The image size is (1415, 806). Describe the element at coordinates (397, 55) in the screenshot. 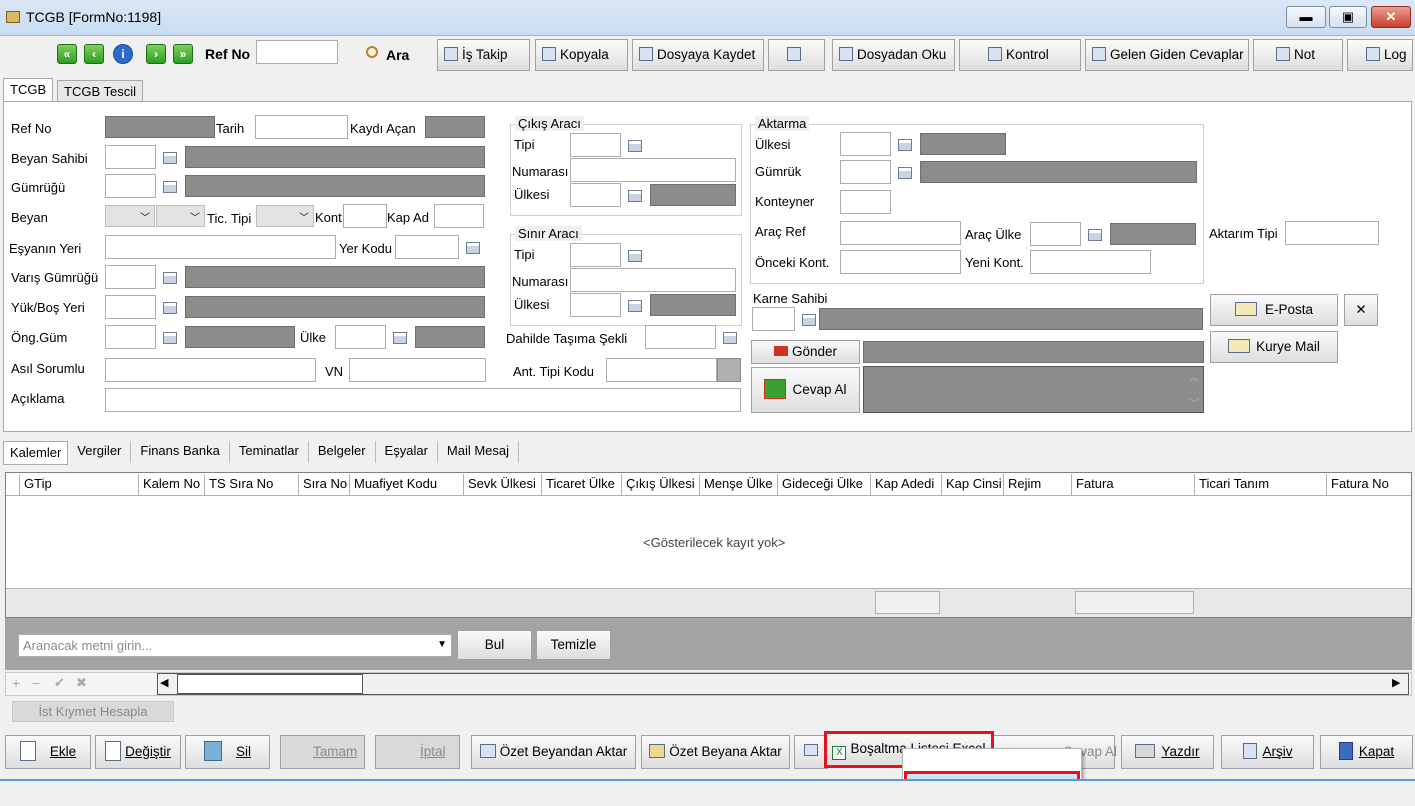

I see `ara-button: Ara` at that location.